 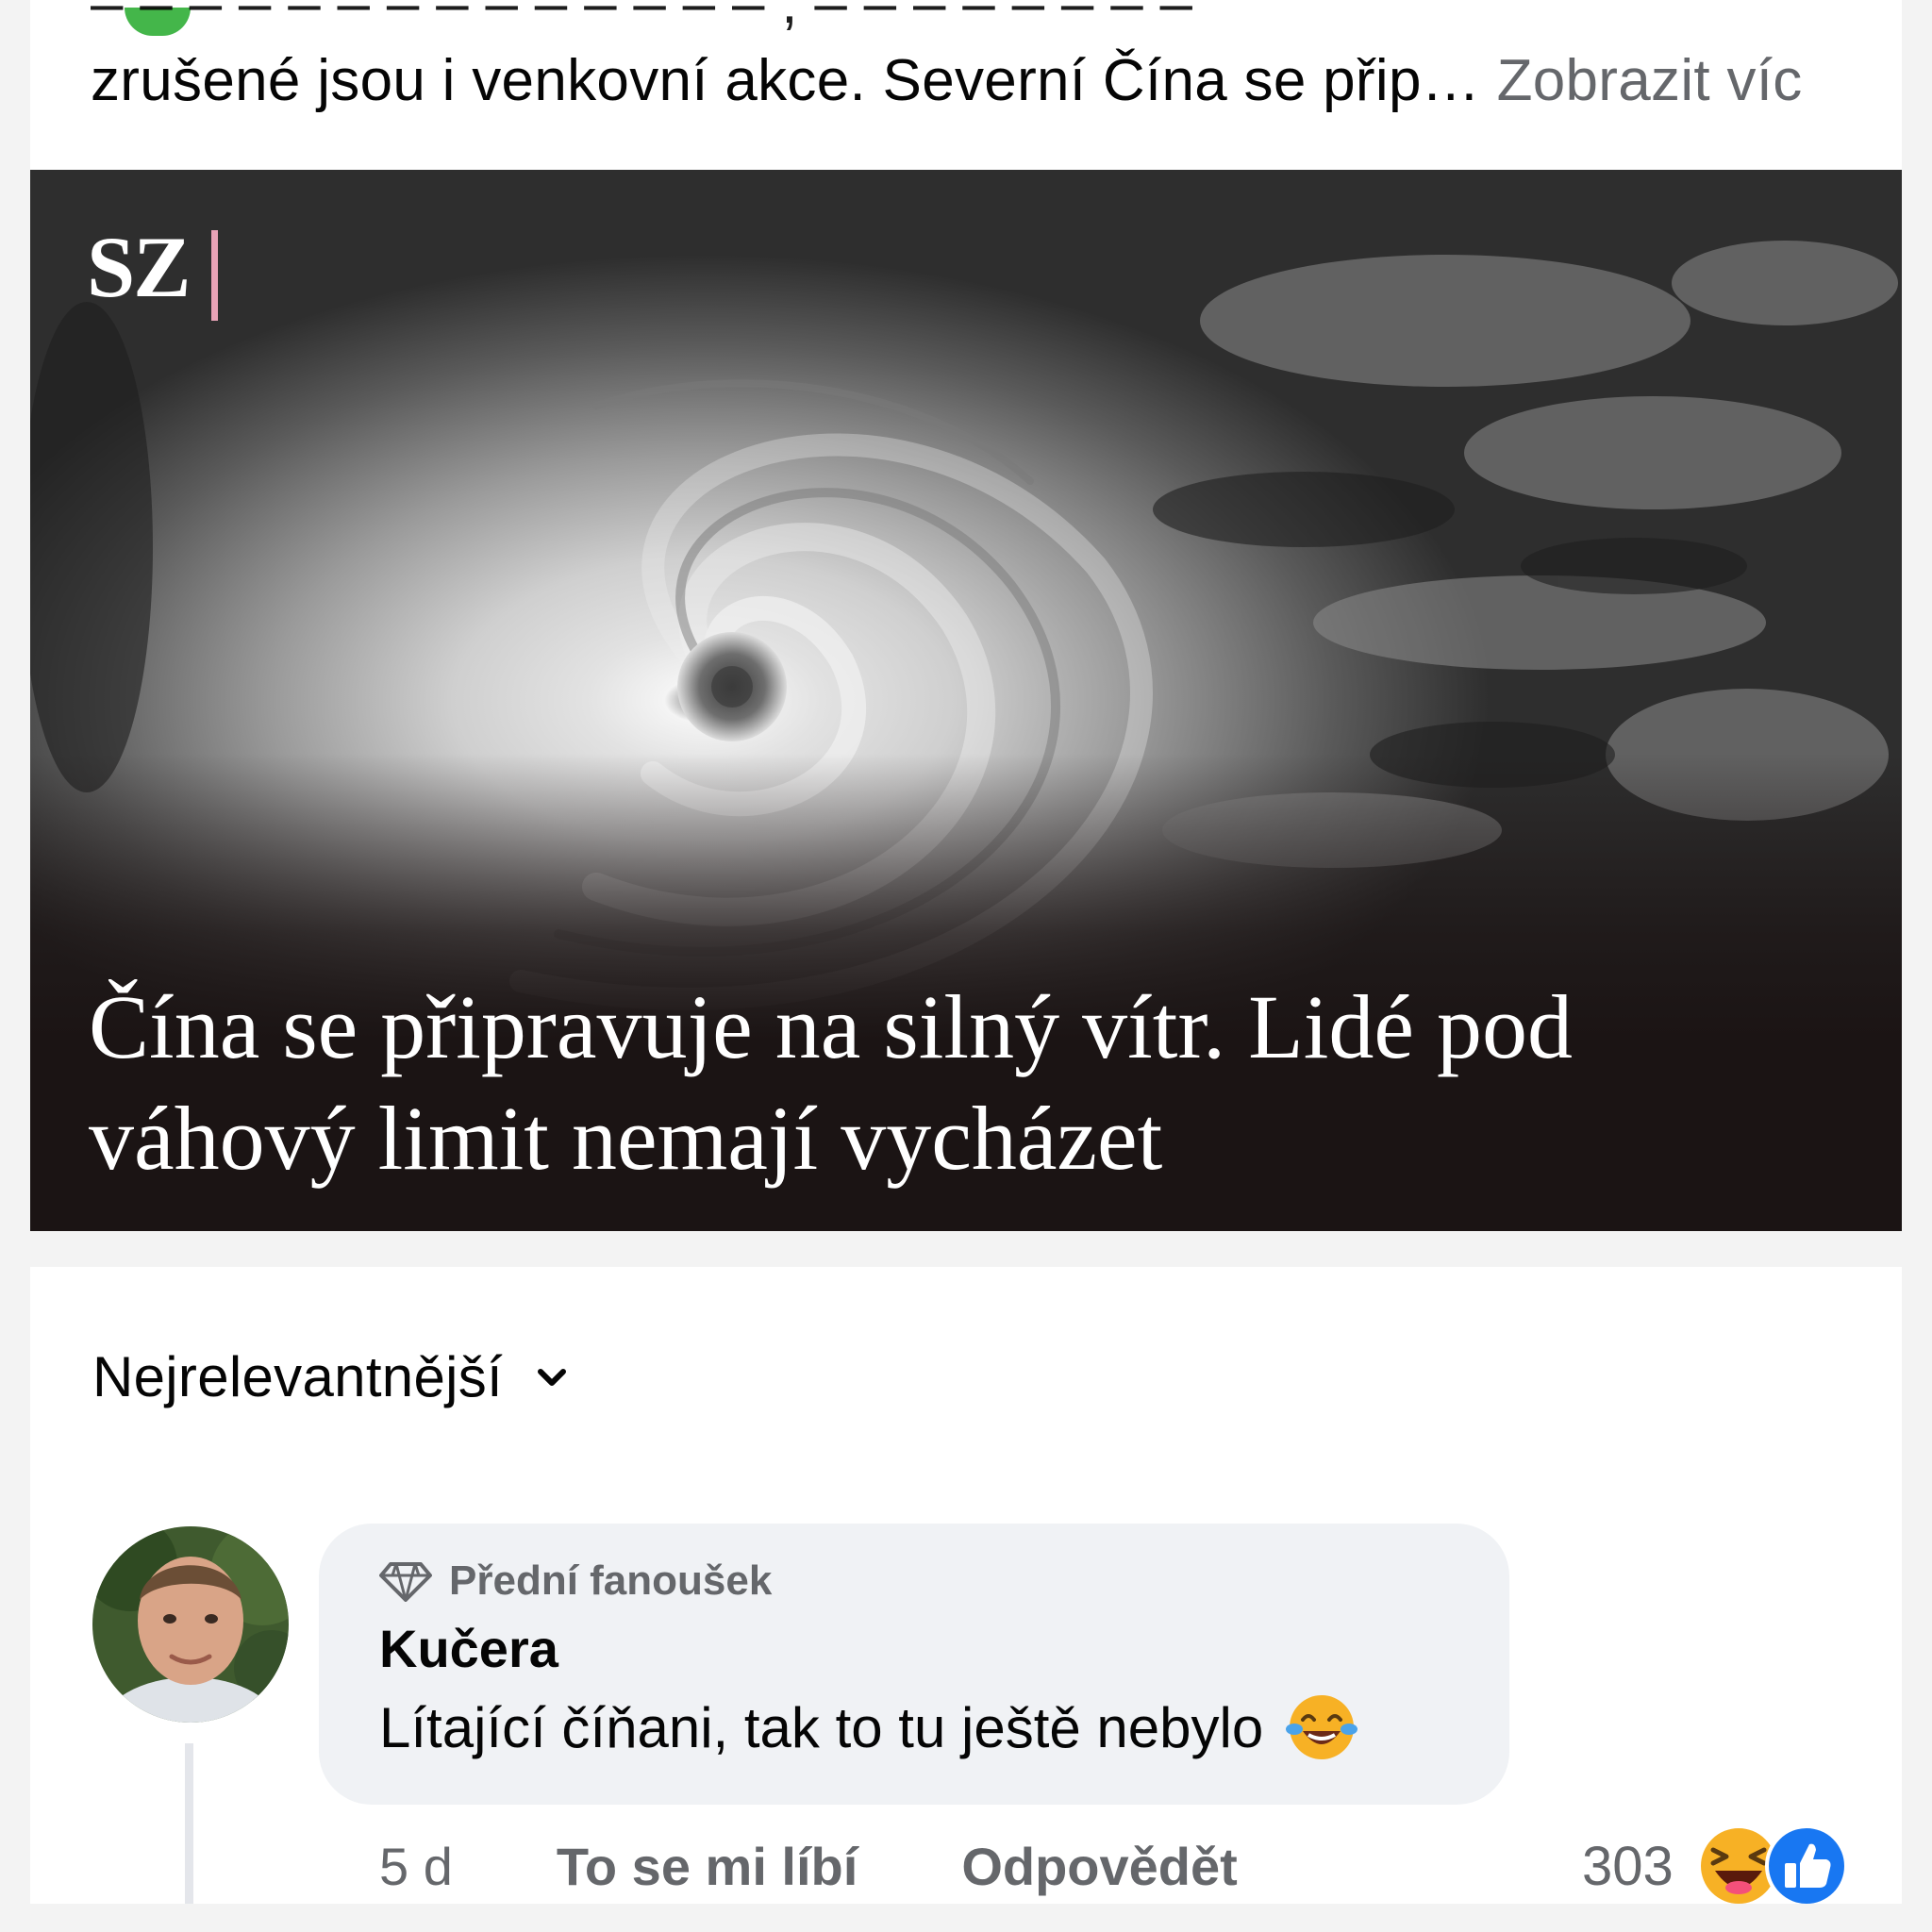 What do you see at coordinates (189, 1824) in the screenshot?
I see `reply-thread-line` at bounding box center [189, 1824].